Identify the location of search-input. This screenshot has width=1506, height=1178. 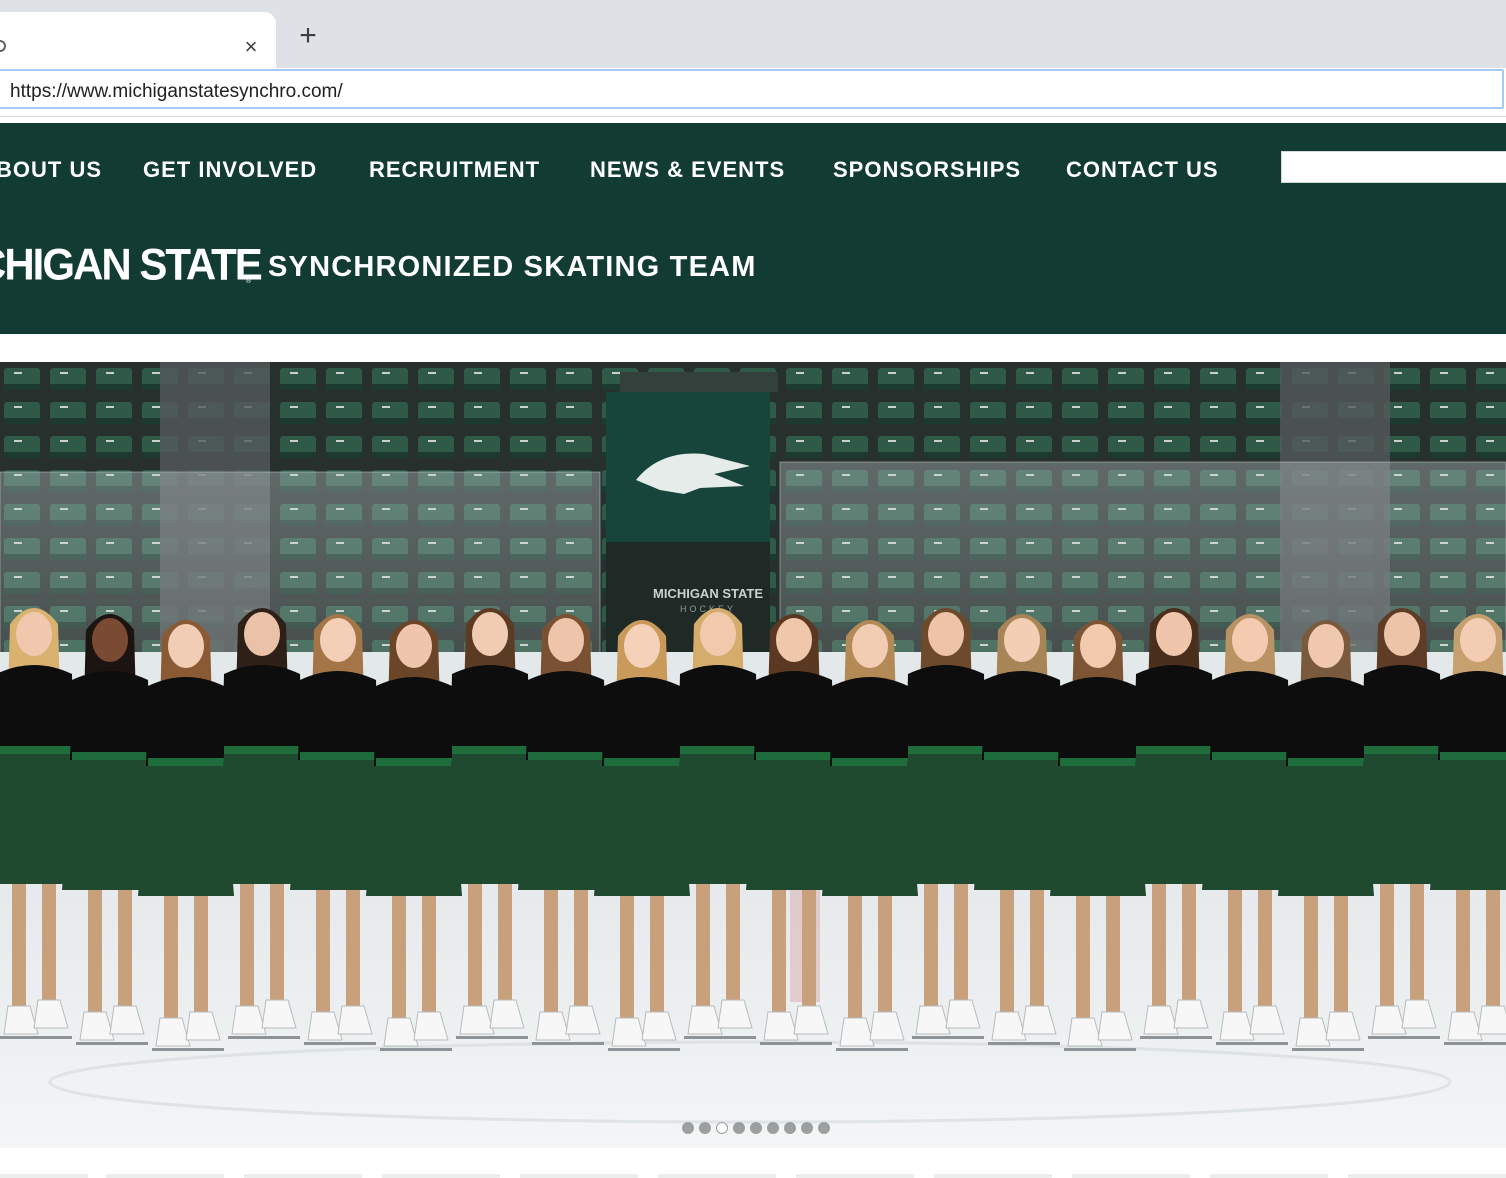
(1393, 167).